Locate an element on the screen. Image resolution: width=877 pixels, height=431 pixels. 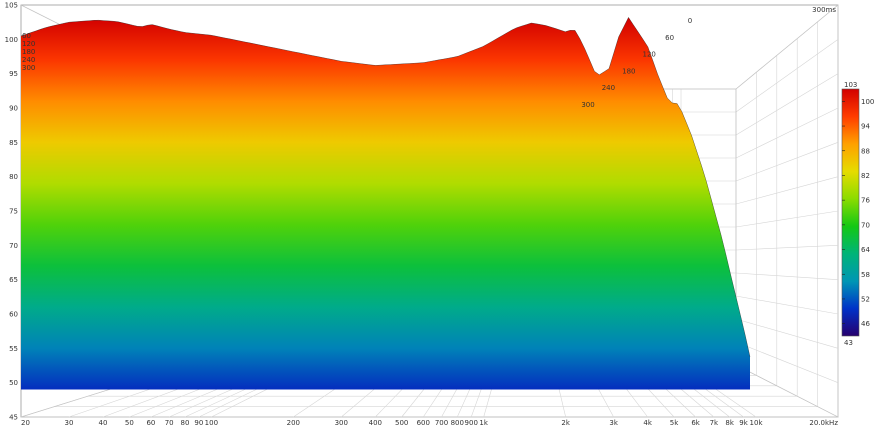
x-tick-label: 80 is located at coordinates (185, 423).